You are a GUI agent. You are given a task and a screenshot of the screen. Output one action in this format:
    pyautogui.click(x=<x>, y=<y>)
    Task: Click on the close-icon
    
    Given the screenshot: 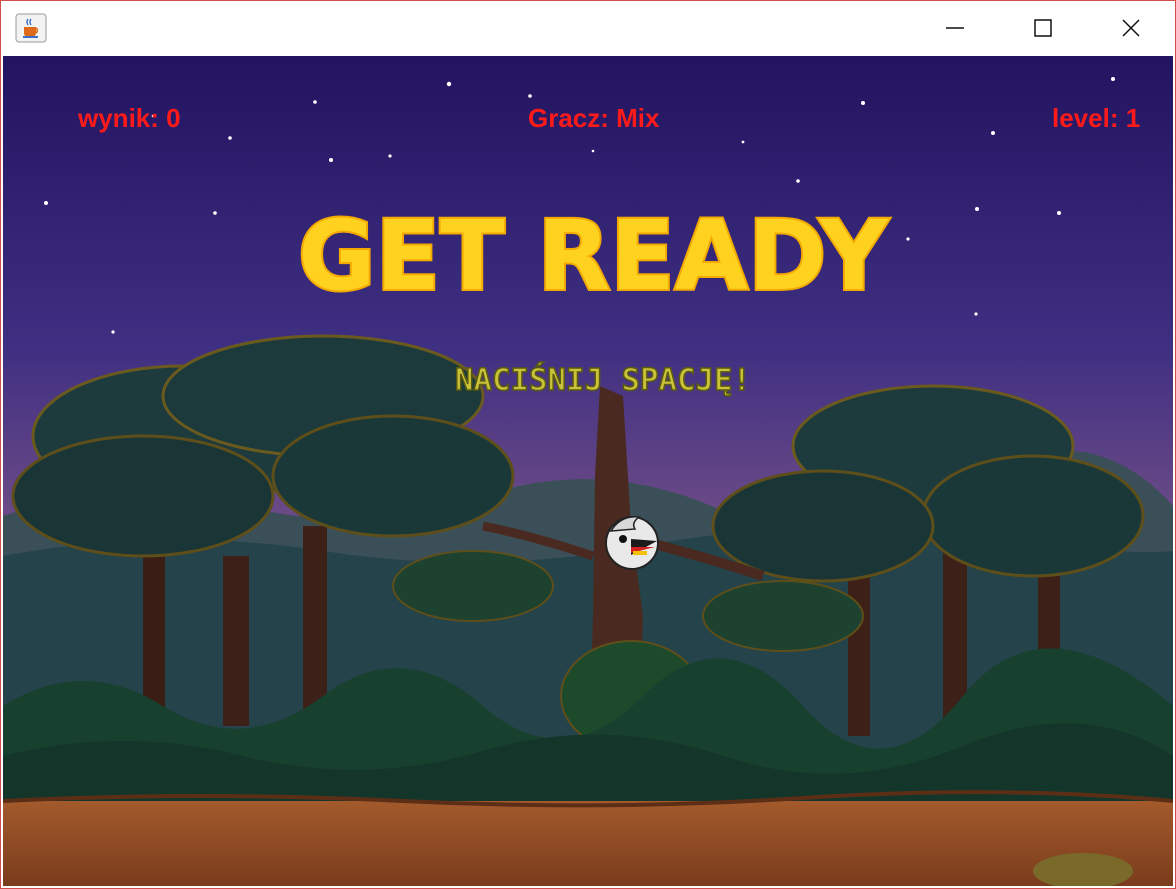 What is the action you would take?
    pyautogui.click(x=1131, y=28)
    